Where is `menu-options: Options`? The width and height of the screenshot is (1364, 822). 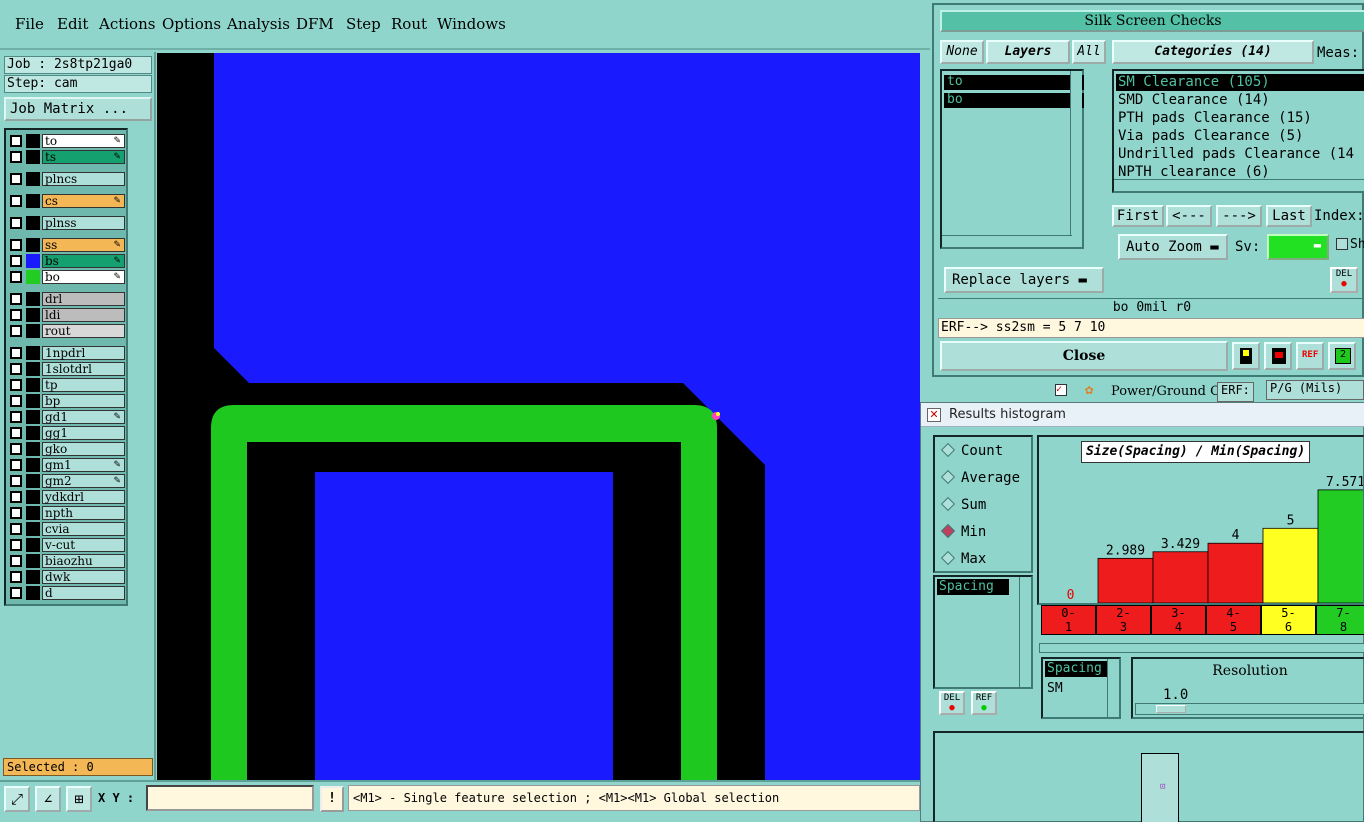
menu-options: Options is located at coordinates (191, 24).